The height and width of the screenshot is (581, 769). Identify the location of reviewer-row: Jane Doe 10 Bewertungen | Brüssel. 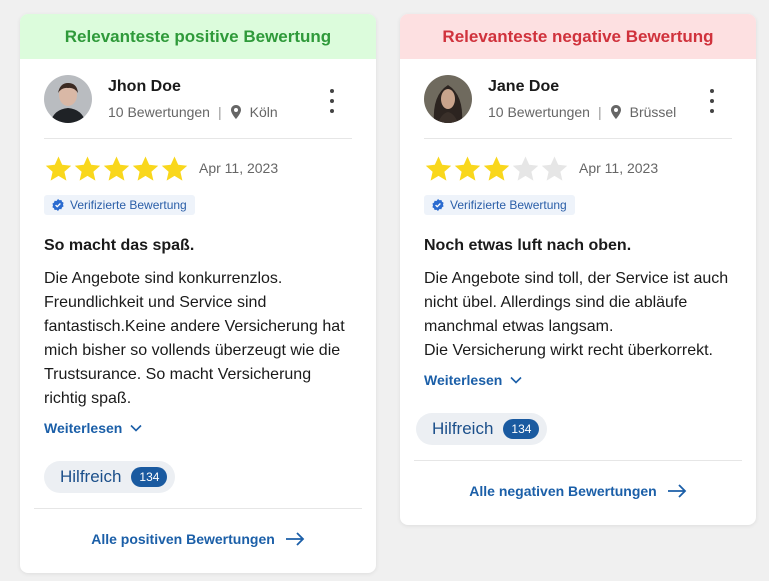
(578, 99).